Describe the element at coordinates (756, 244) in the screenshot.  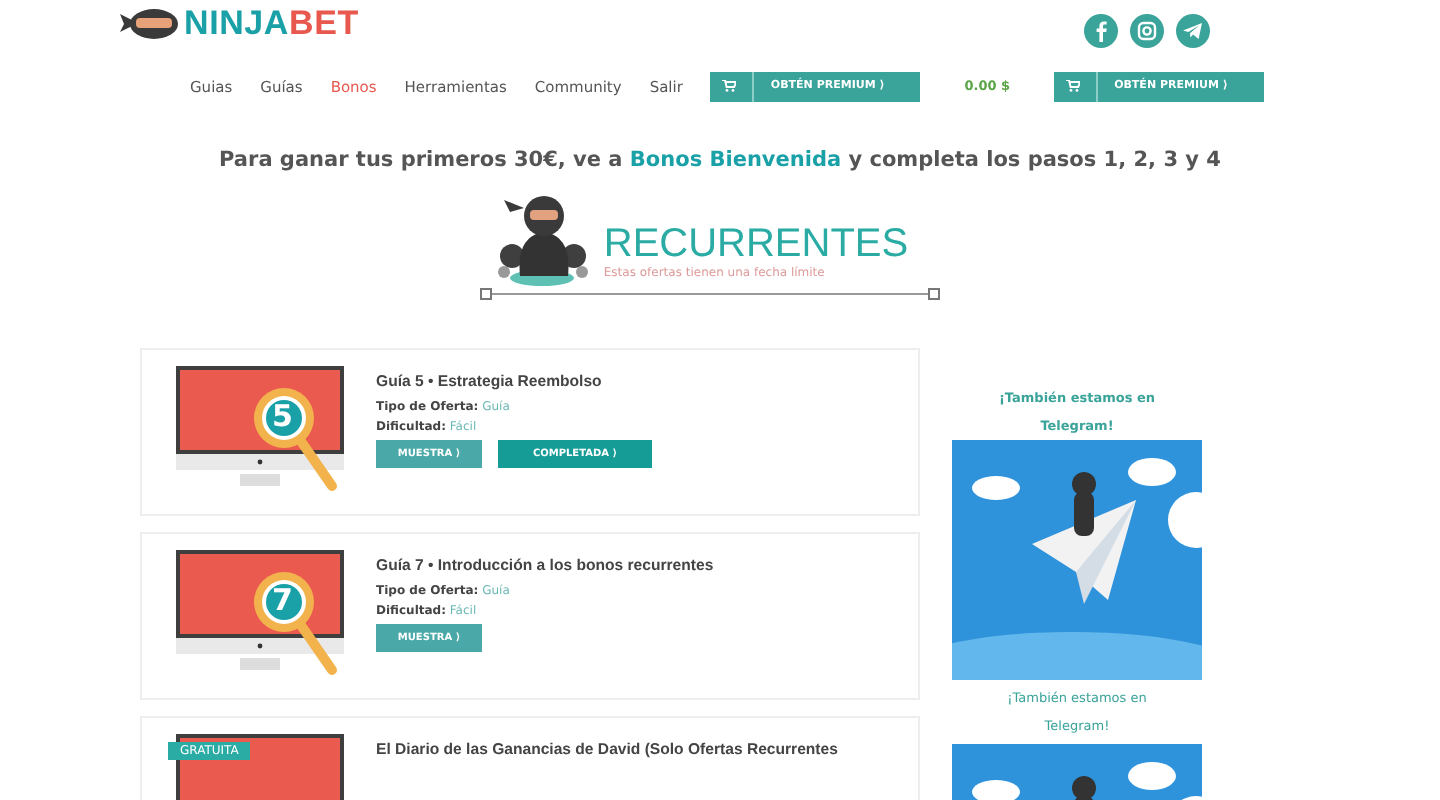
I see `banner-title: RECURRENTES` at that location.